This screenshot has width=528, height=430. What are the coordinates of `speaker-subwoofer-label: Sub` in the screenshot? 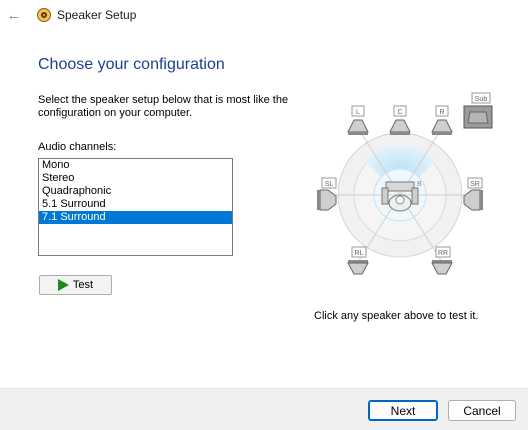 It's located at (481, 99).